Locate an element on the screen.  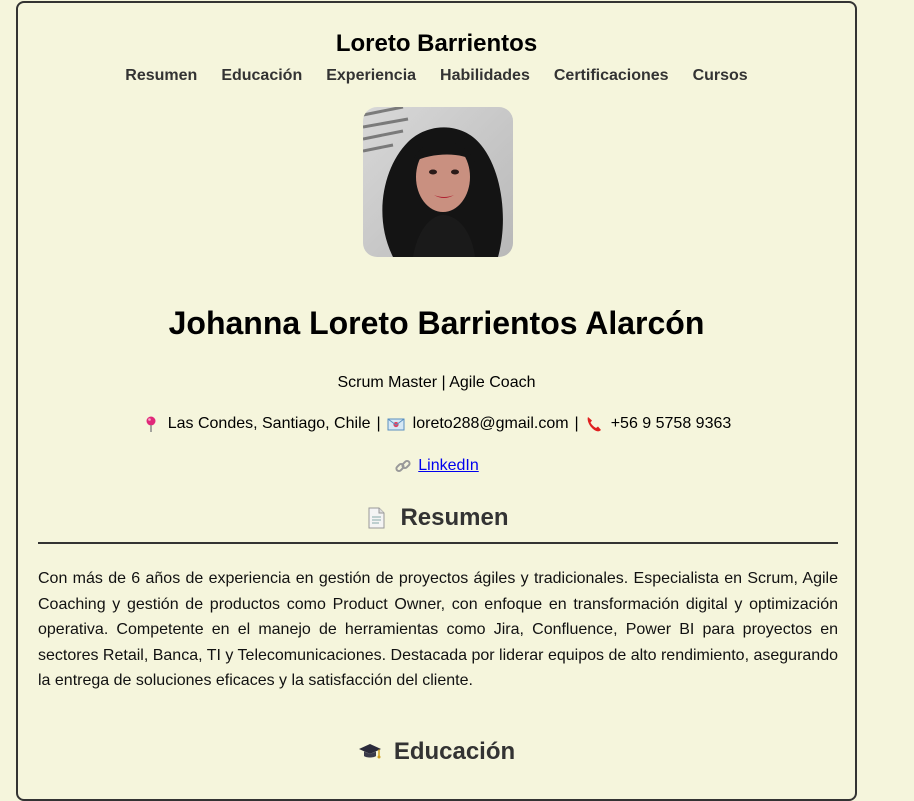
location-text: Las Condes, Santiago, Chile is located at coordinates (269, 423).